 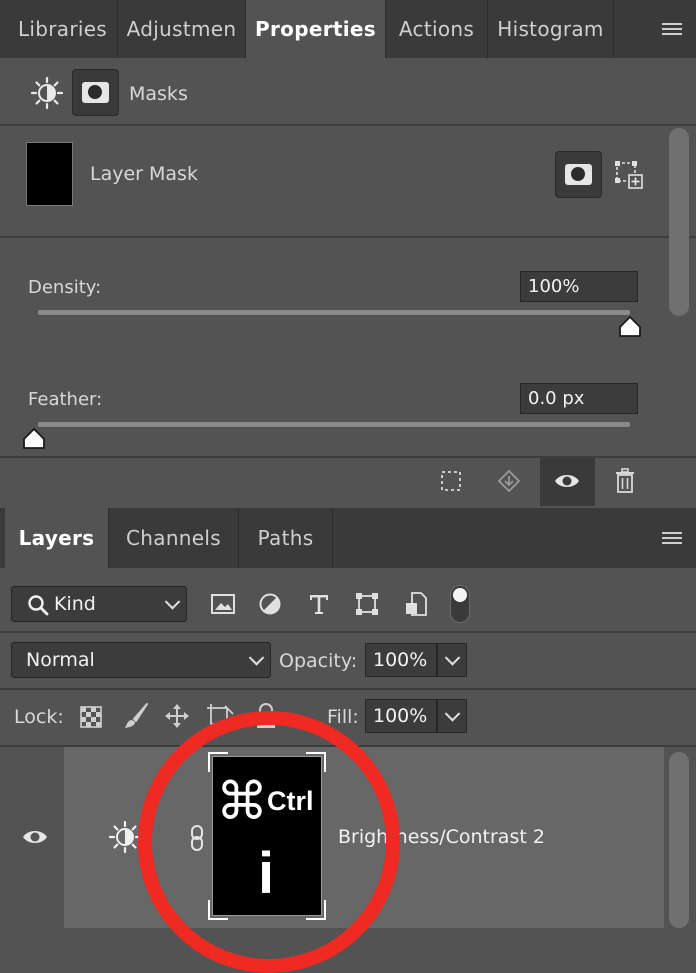 What do you see at coordinates (672, 539) in the screenshot?
I see `layers-panel-menu-icon` at bounding box center [672, 539].